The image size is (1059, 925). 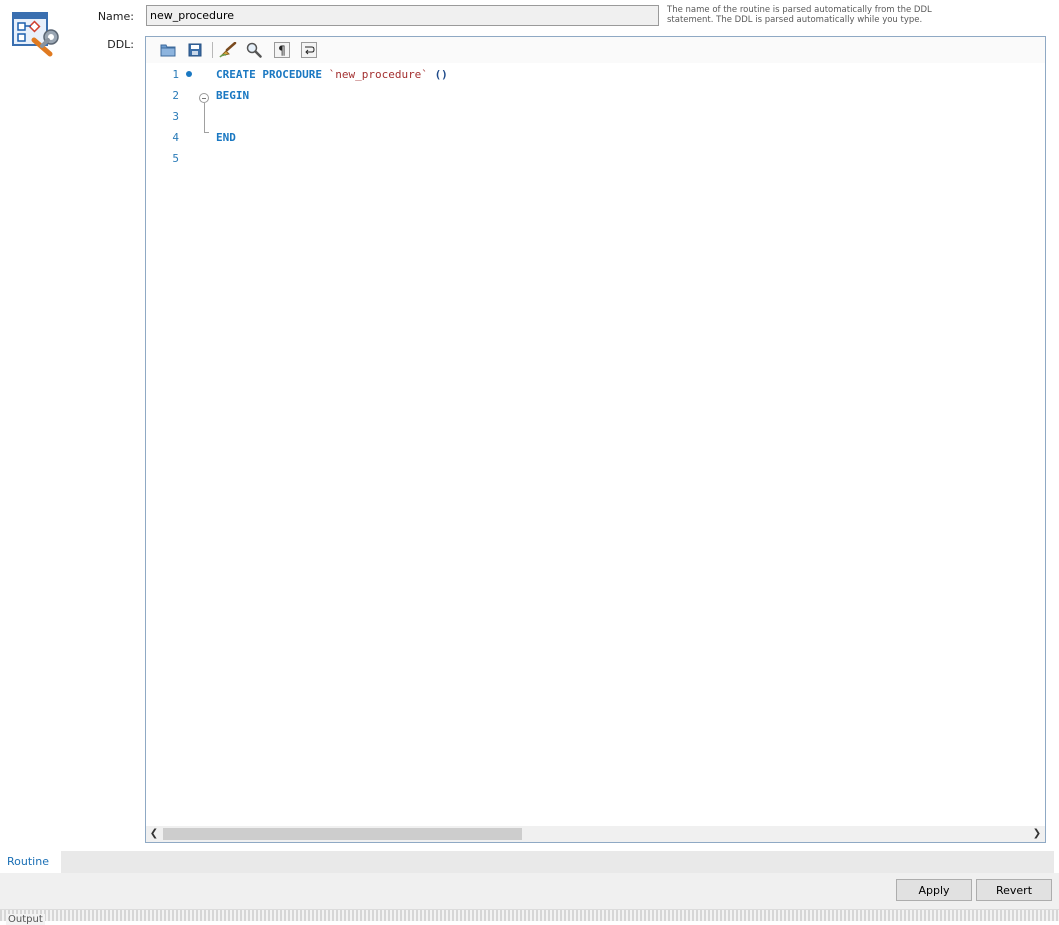 I want to click on routine-name-input, so click(x=402, y=15).